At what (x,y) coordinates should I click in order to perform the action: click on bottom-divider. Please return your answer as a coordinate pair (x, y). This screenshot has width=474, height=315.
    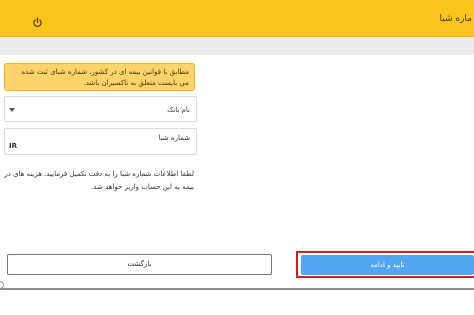
    Looking at the image, I should click on (237, 289).